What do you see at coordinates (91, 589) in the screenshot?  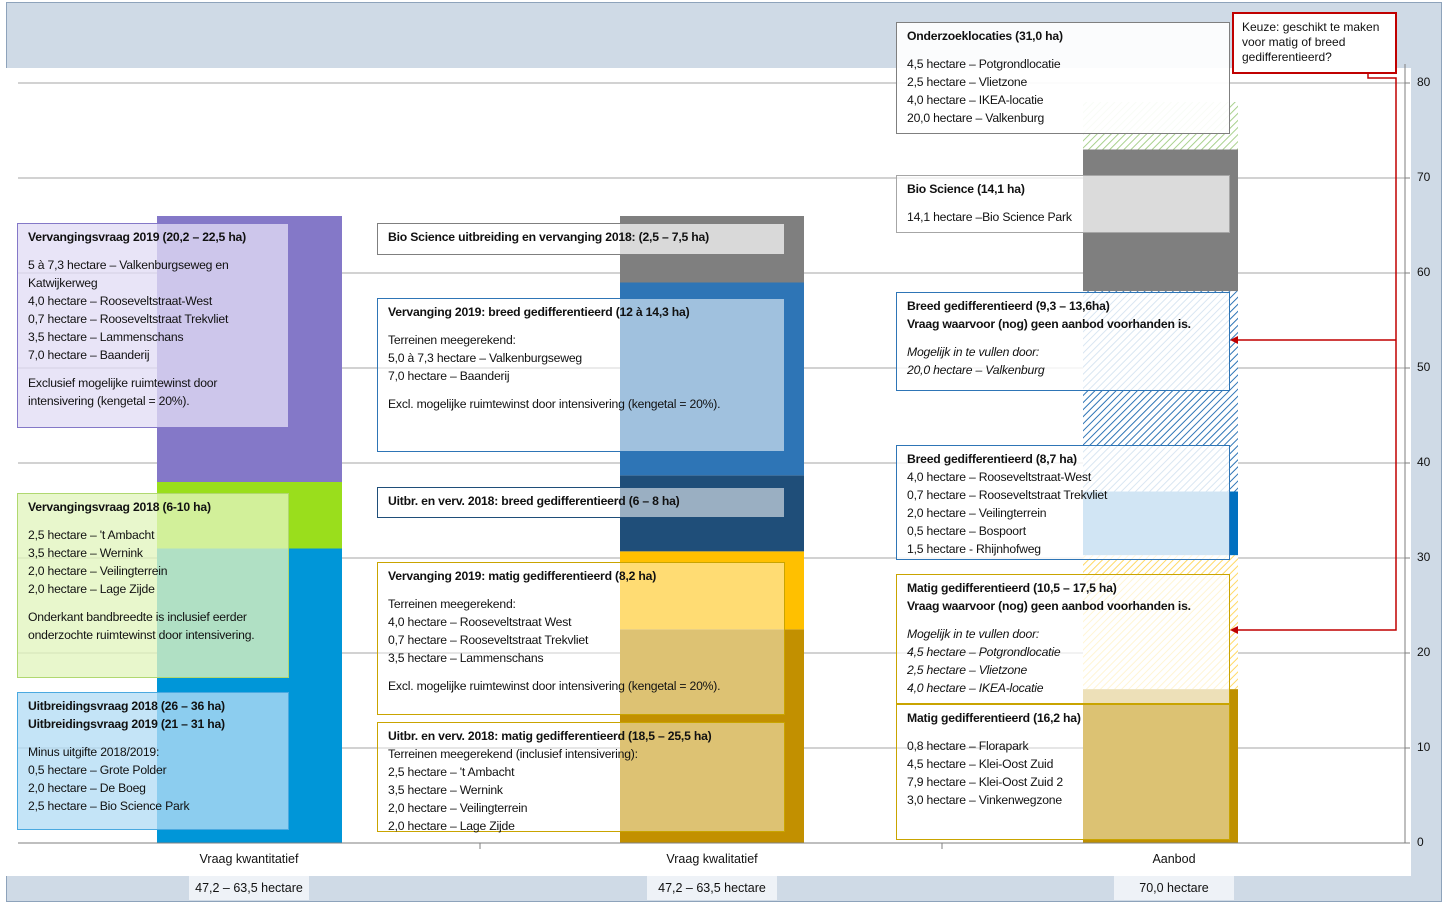 I see `box-line: 2,0 hectare – Lage Zijde` at bounding box center [91, 589].